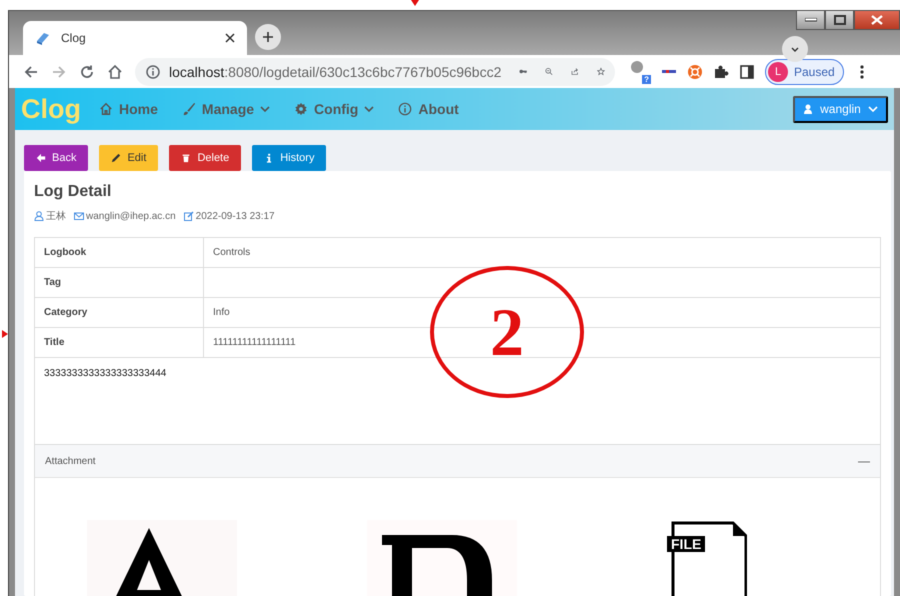 Image resolution: width=900 pixels, height=596 pixels. I want to click on action-button: History, so click(289, 158).